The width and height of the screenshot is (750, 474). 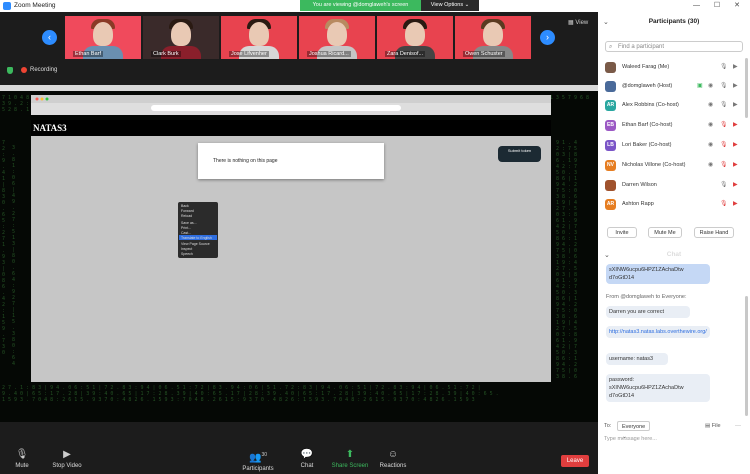 What do you see at coordinates (307, 466) in the screenshot?
I see `chat-label: Chat` at bounding box center [307, 466].